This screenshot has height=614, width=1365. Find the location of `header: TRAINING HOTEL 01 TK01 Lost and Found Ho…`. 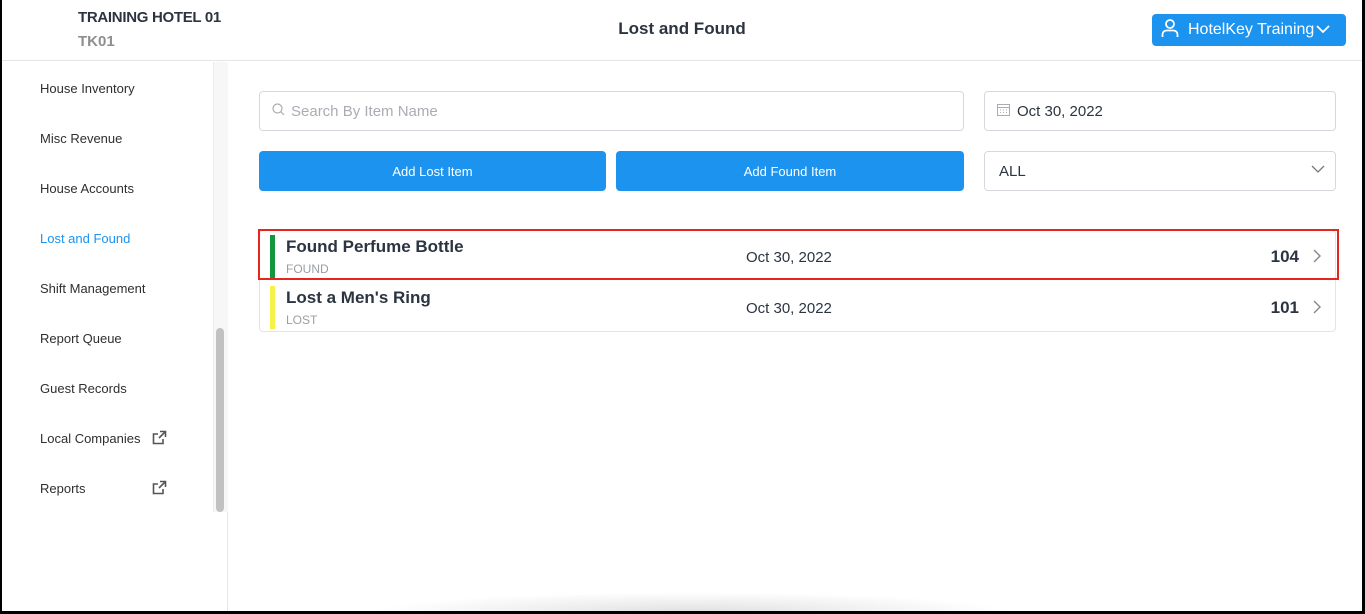

header: TRAINING HOTEL 01 TK01 Lost and Found Ho… is located at coordinates (682, 30).